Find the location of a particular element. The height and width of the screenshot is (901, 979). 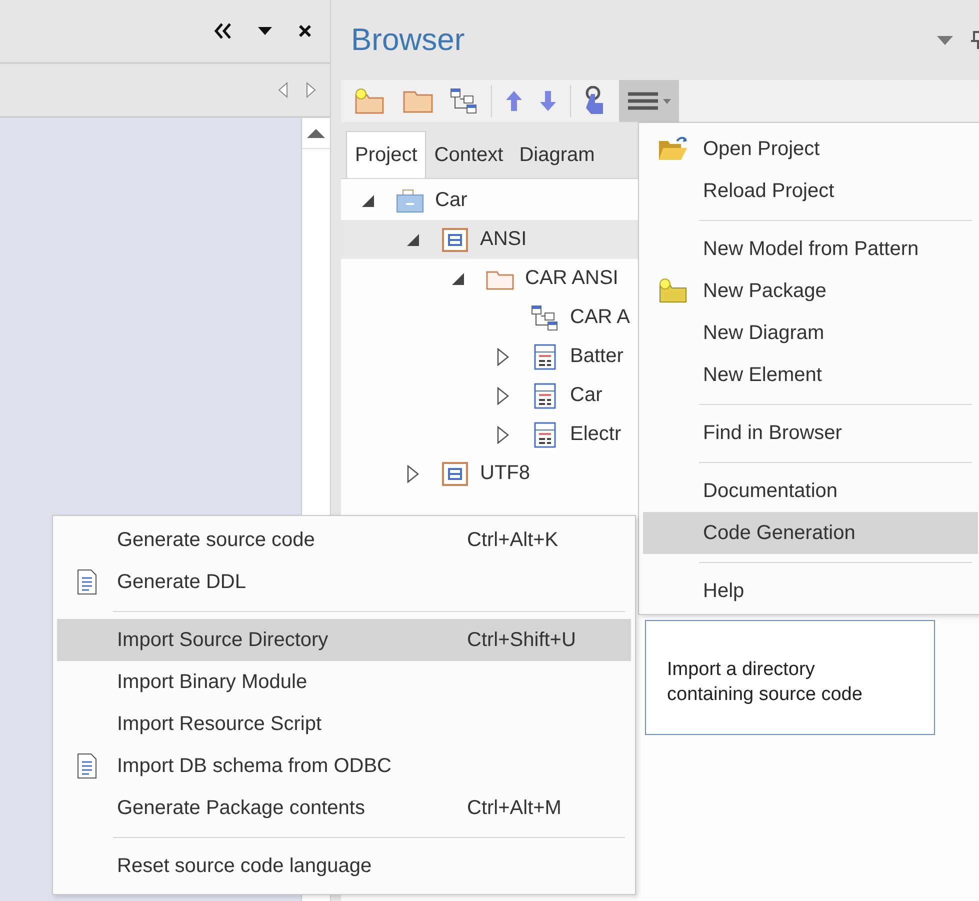

tooltip: Import a directory containing source code is located at coordinates (790, 677).